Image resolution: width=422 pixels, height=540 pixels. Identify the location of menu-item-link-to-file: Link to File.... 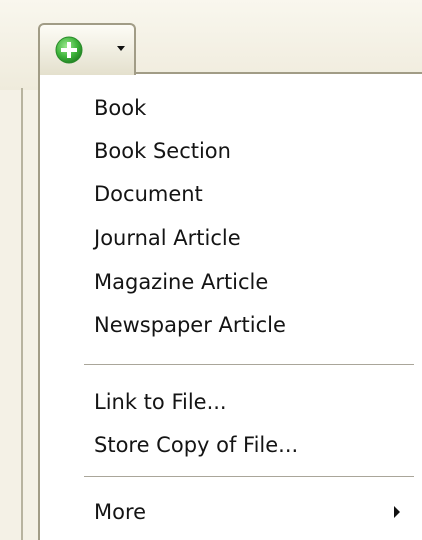
(231, 402).